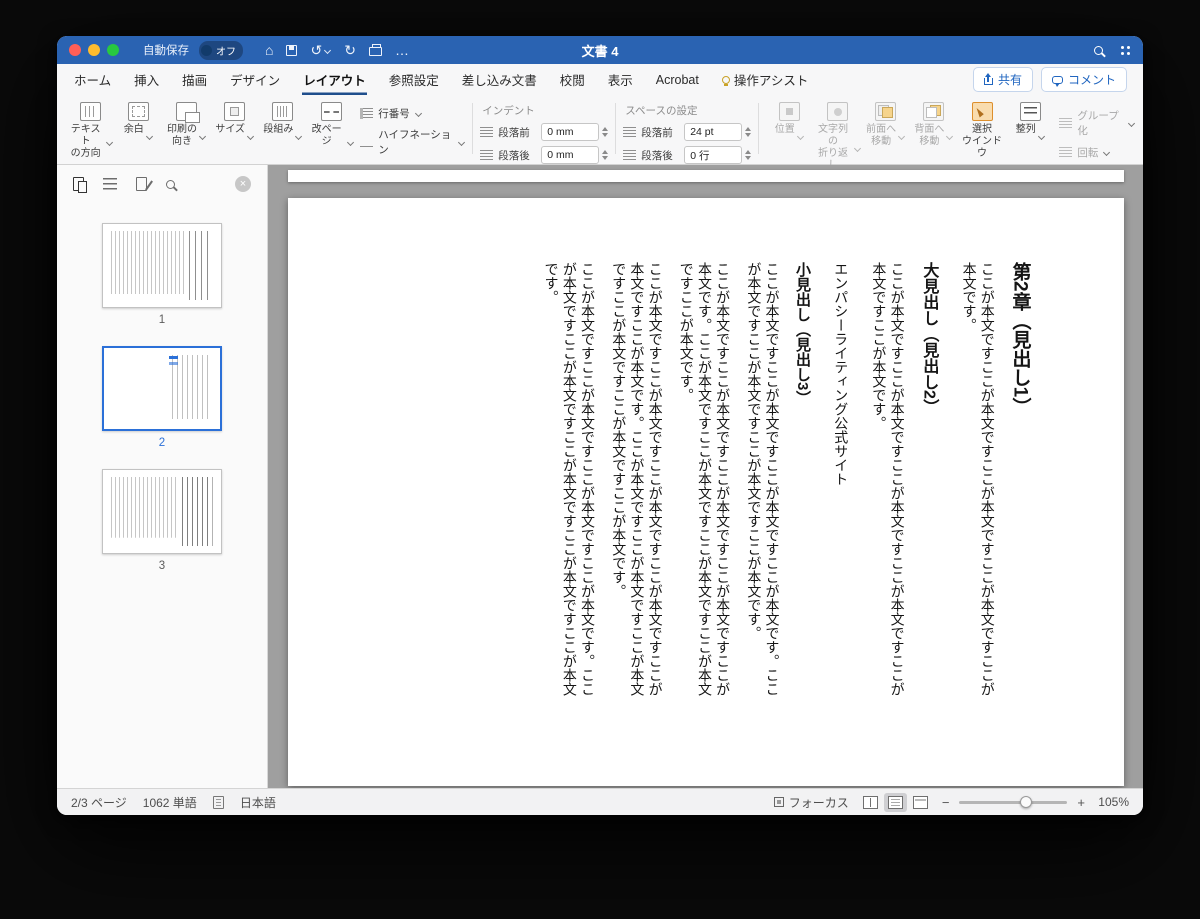 Image resolution: width=1200 pixels, height=919 pixels. What do you see at coordinates (412, 113) in the screenshot?
I see `line-numbers-button: 行番号` at bounding box center [412, 113].